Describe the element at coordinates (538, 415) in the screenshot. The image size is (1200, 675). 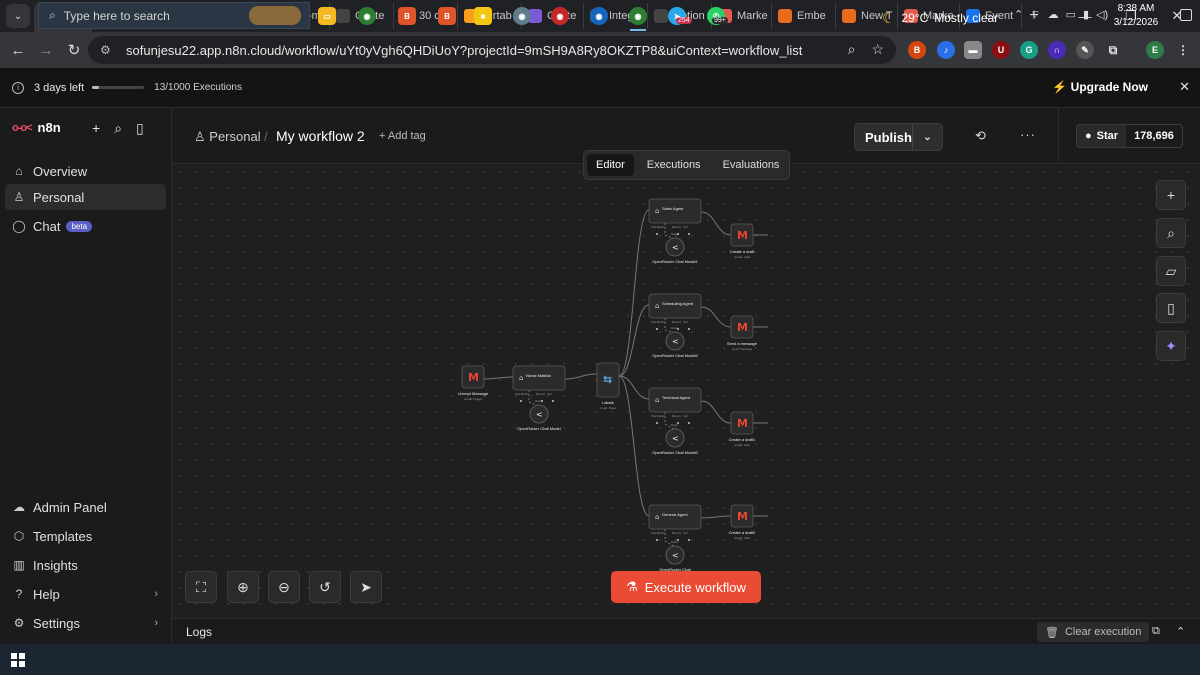
I see `workflow-node-nurse_model: < Model OpenRouter Chat Model` at that location.